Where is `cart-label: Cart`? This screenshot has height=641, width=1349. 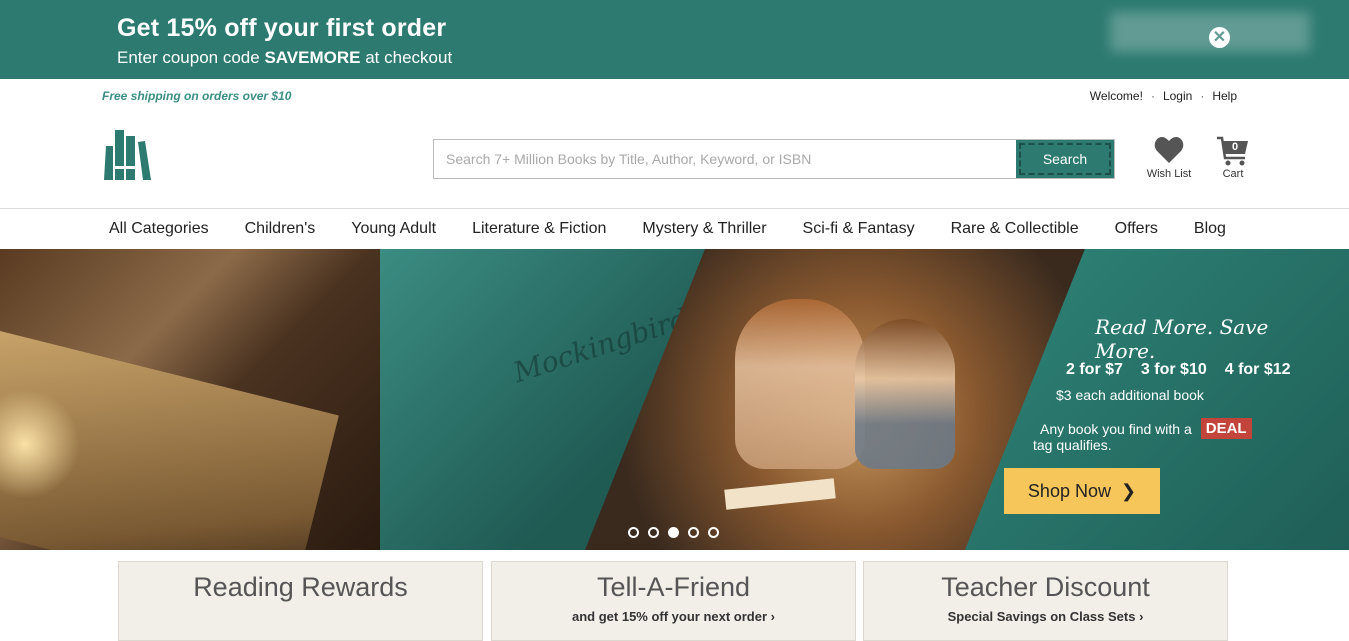 cart-label: Cart is located at coordinates (1233, 174).